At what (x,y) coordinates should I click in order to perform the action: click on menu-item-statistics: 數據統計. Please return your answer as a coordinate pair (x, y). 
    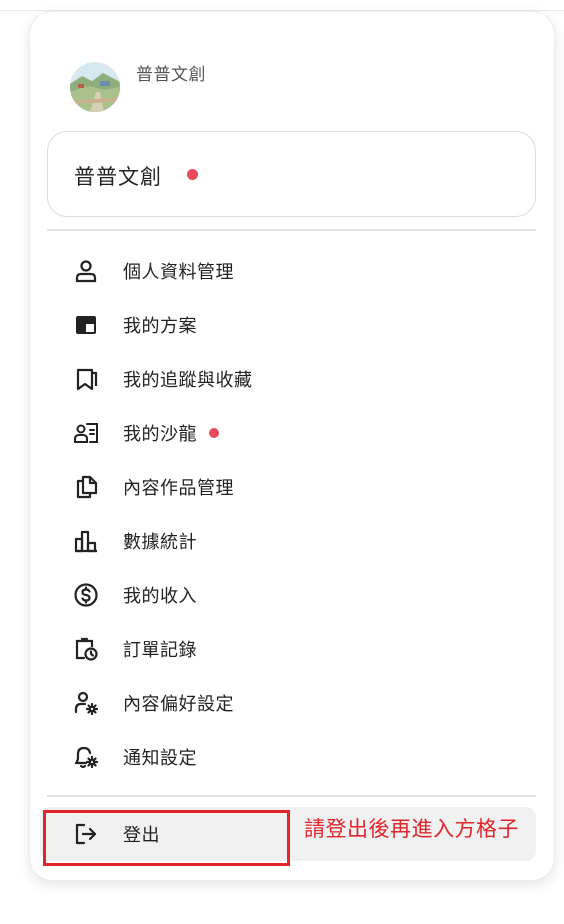
    Looking at the image, I should click on (291, 541).